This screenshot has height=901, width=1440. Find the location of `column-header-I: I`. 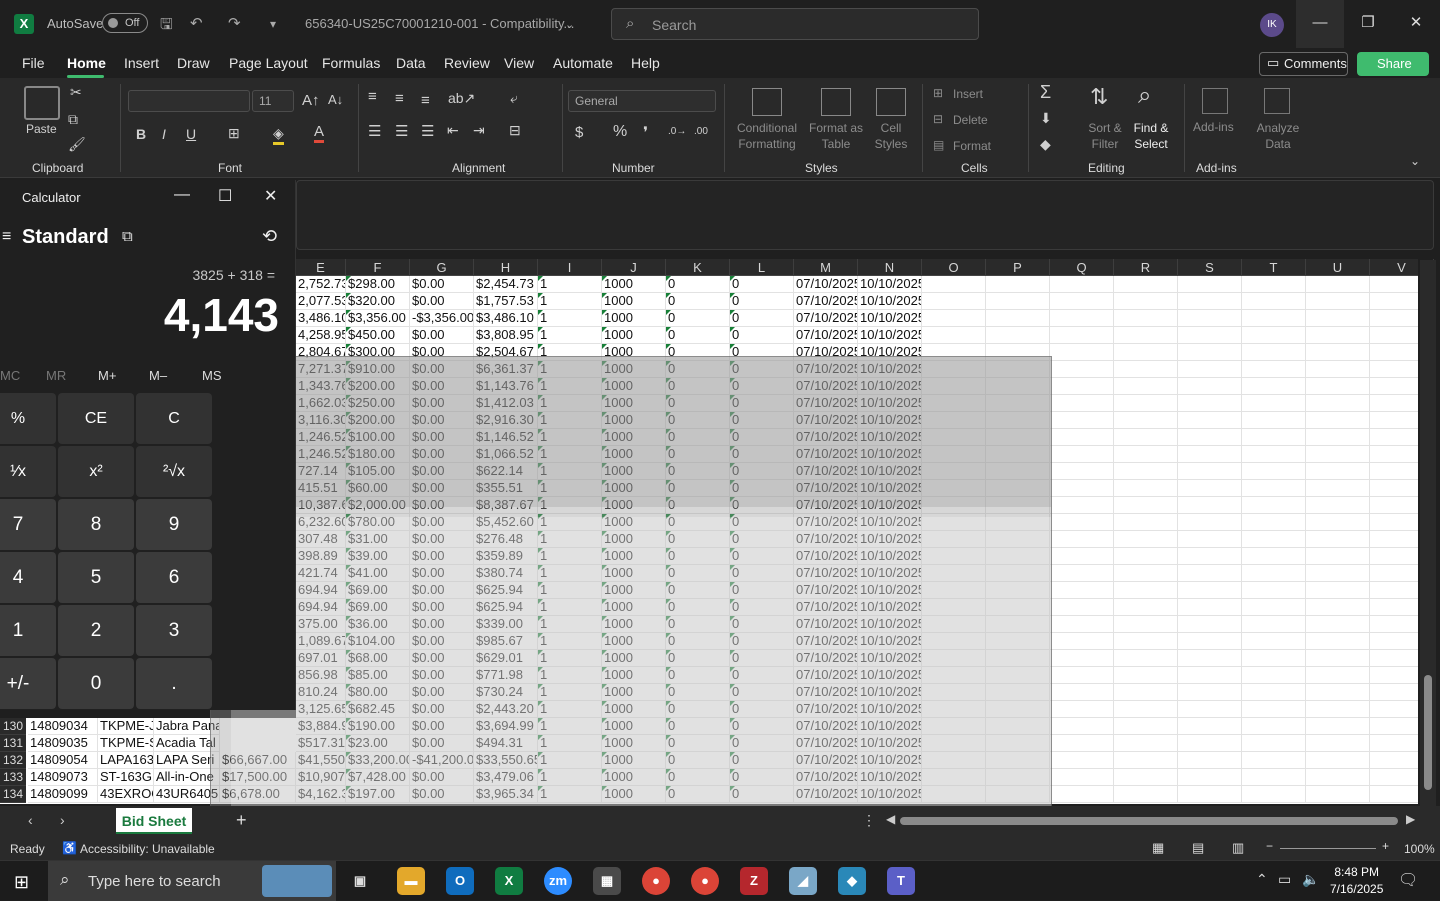

column-header-I: I is located at coordinates (570, 267).